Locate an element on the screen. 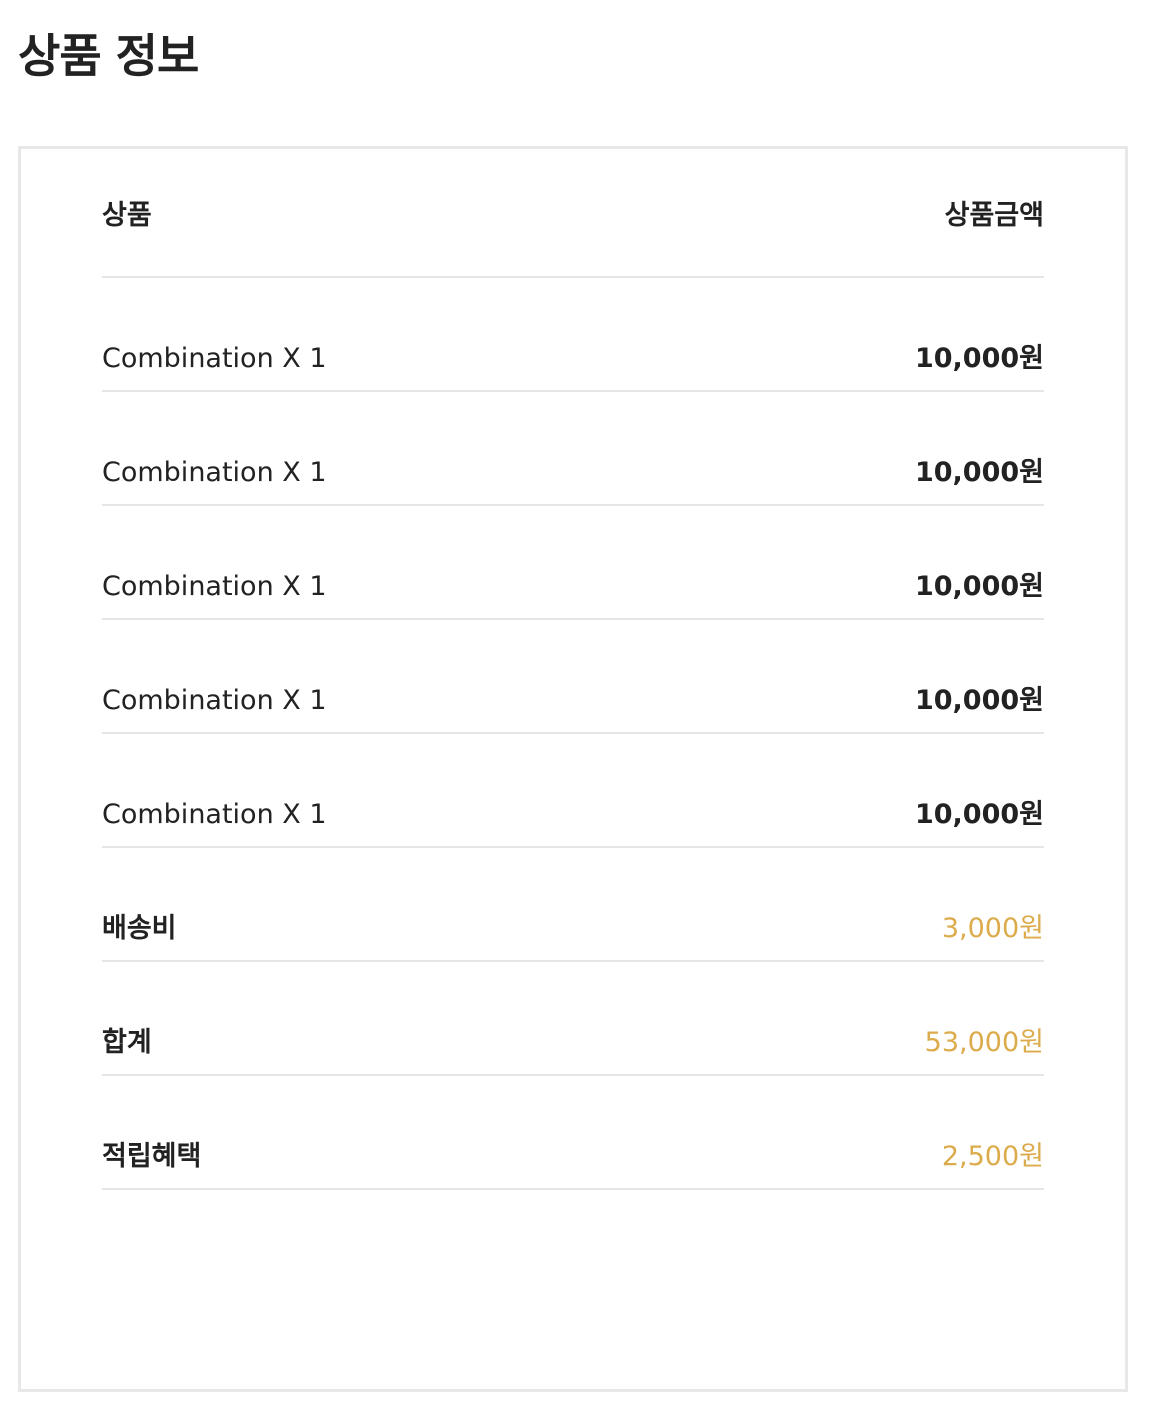  header-product: 상품 is located at coordinates (127, 215).